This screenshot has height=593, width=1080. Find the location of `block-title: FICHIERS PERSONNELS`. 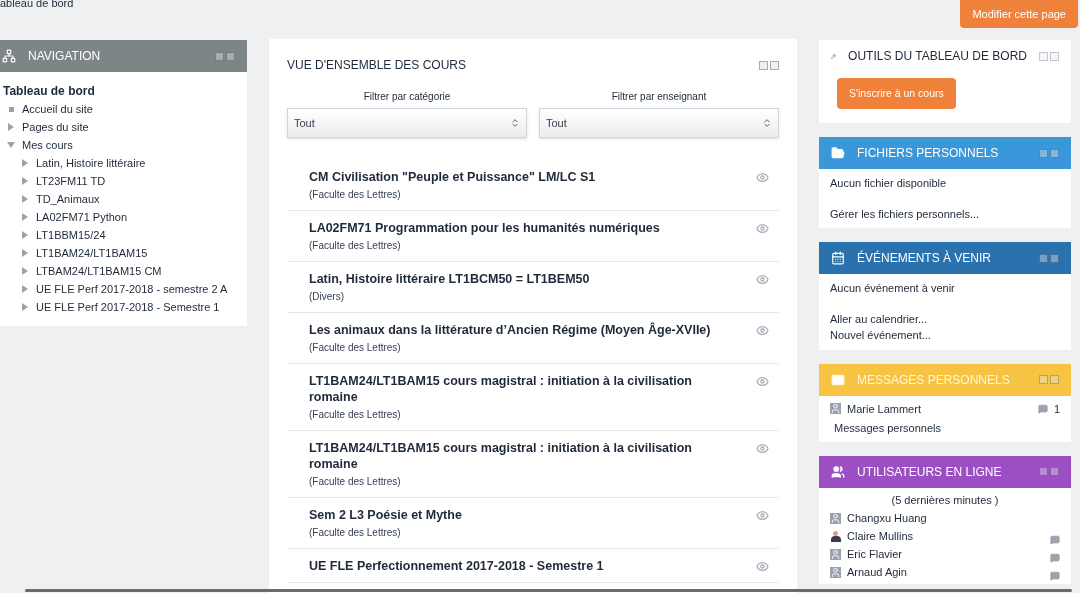

block-title: FICHIERS PERSONNELS is located at coordinates (928, 153).